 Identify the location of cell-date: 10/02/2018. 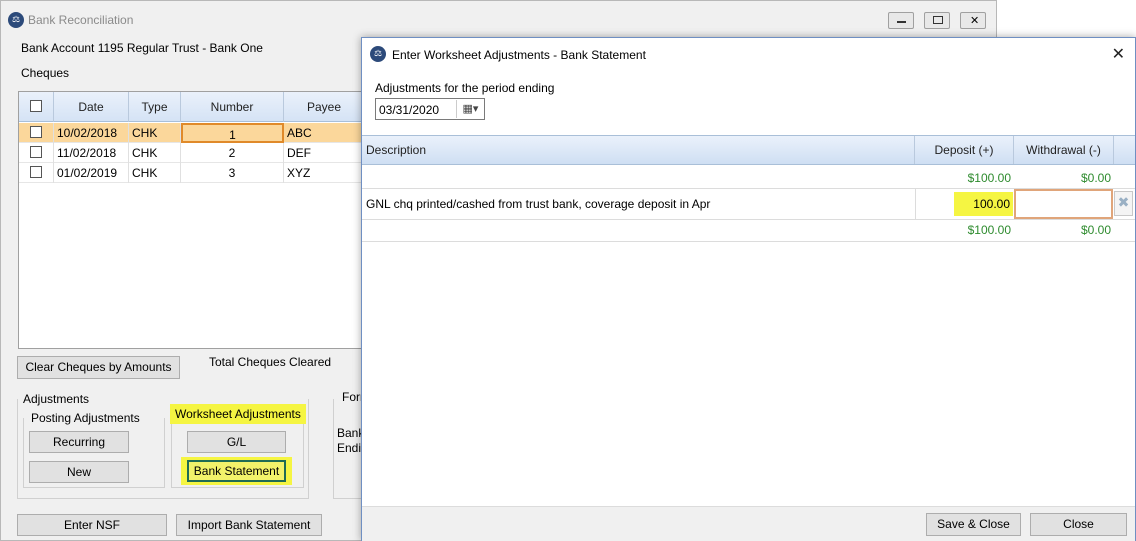
(91, 133).